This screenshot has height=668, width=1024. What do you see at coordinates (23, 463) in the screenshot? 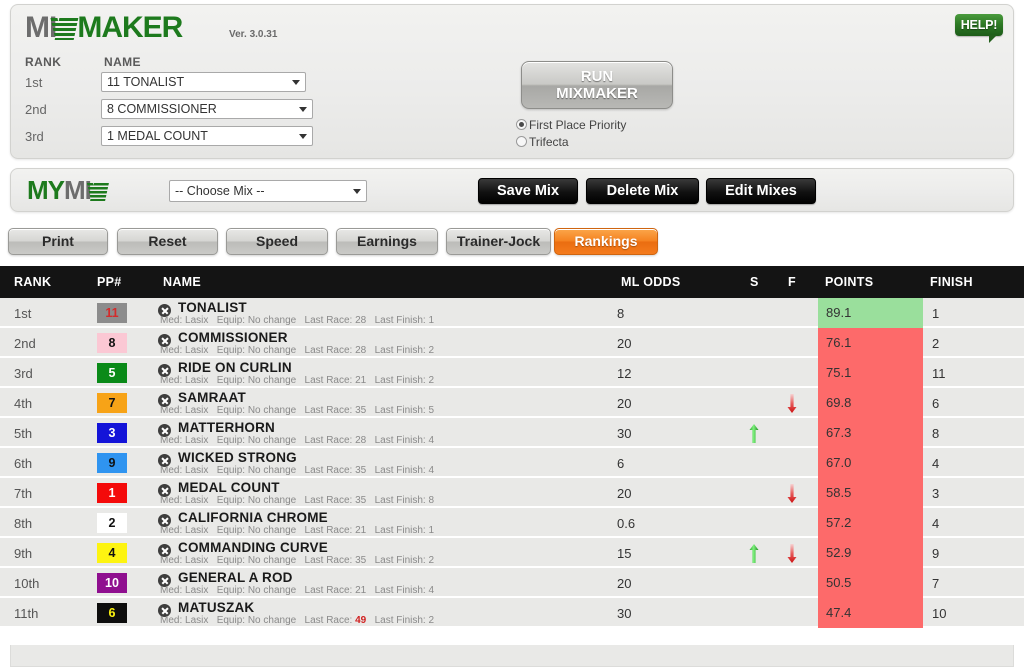
I see `row-rank: 6th` at bounding box center [23, 463].